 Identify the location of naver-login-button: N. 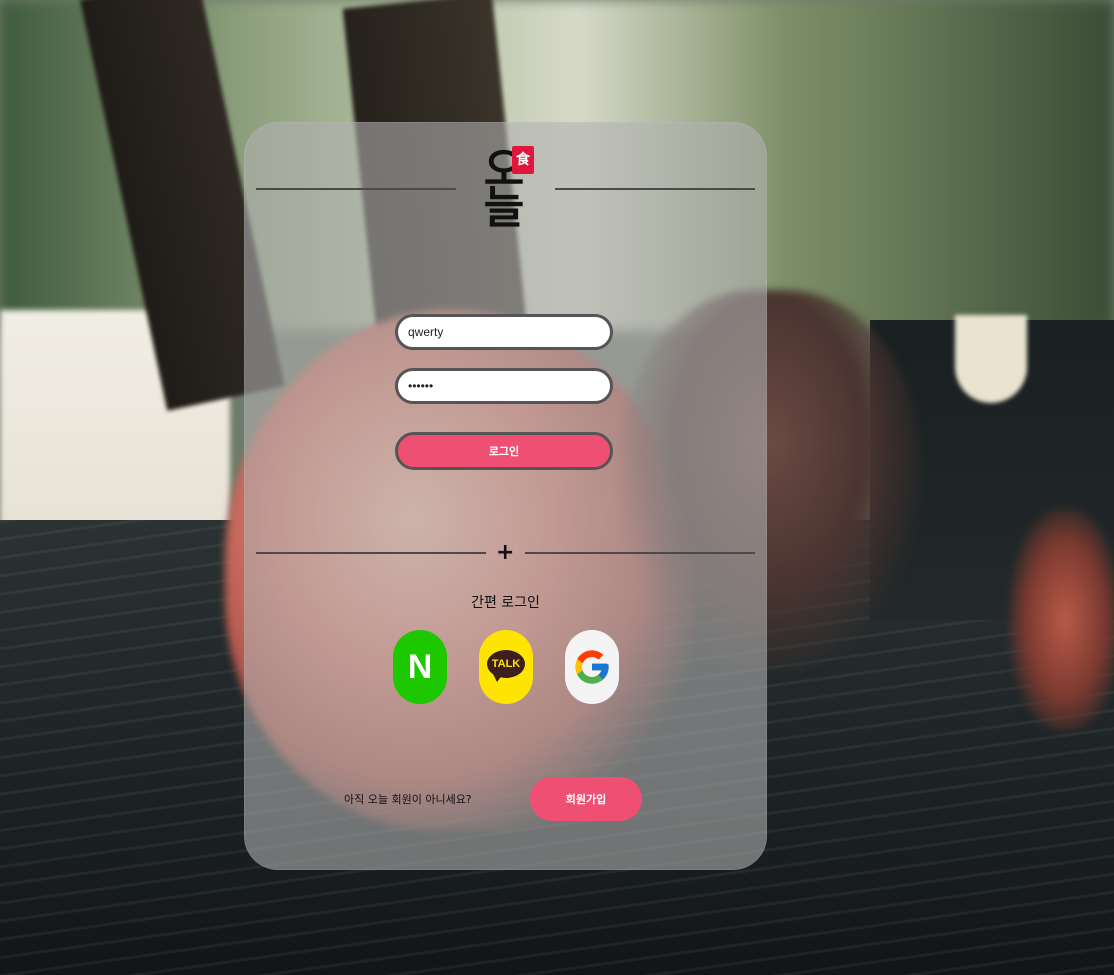
(420, 667).